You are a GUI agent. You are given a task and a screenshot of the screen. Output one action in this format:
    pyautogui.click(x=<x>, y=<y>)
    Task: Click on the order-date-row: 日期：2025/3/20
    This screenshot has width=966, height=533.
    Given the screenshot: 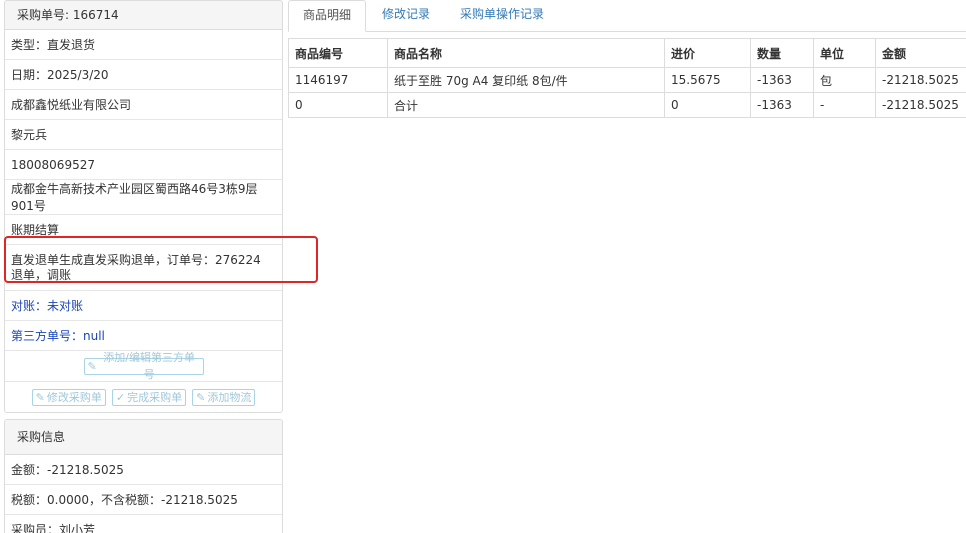 What is the action you would take?
    pyautogui.click(x=143, y=75)
    